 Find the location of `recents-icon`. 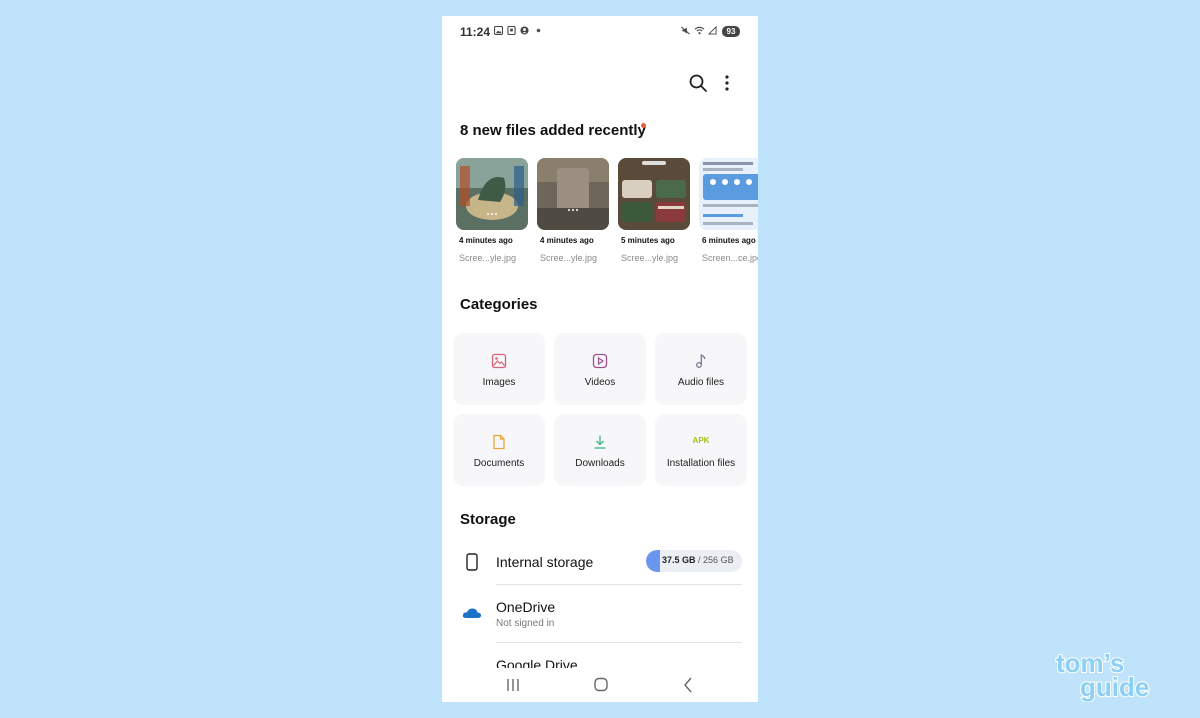

recents-icon is located at coordinates (513, 685).